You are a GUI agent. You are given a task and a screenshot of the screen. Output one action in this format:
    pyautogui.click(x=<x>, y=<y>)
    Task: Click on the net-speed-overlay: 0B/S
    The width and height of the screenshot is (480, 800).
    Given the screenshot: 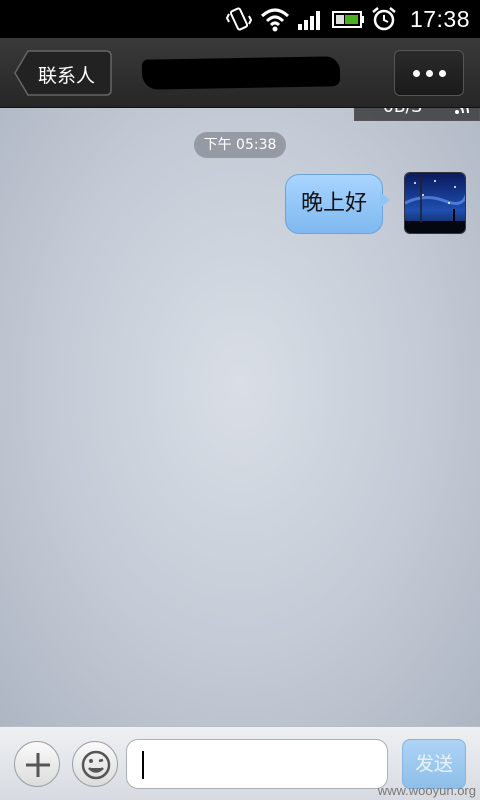 What is the action you would take?
    pyautogui.click(x=417, y=114)
    